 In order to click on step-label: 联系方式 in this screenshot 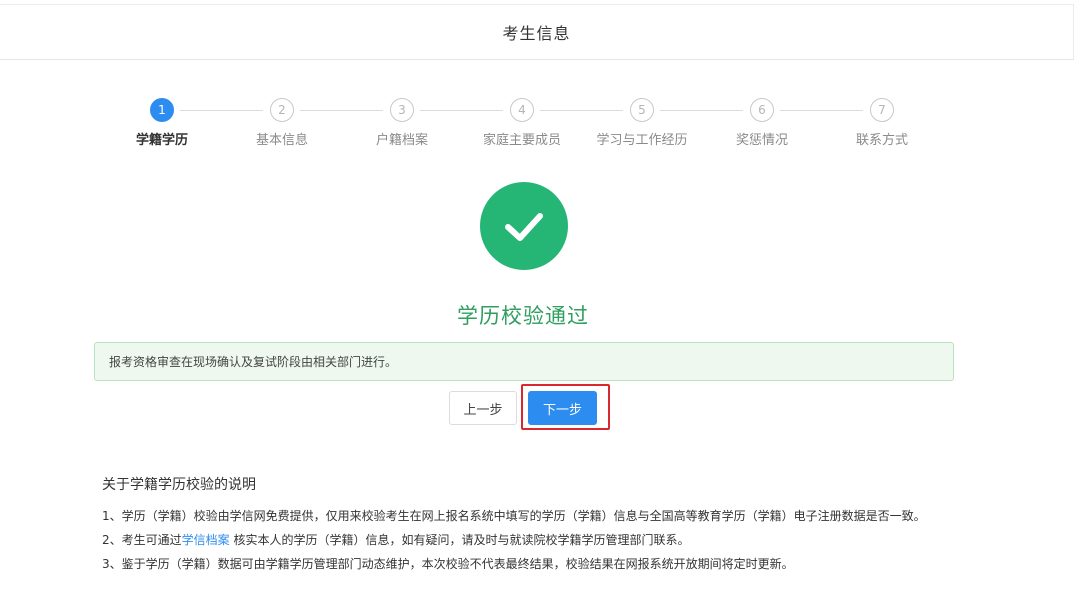, I will do `click(881, 140)`.